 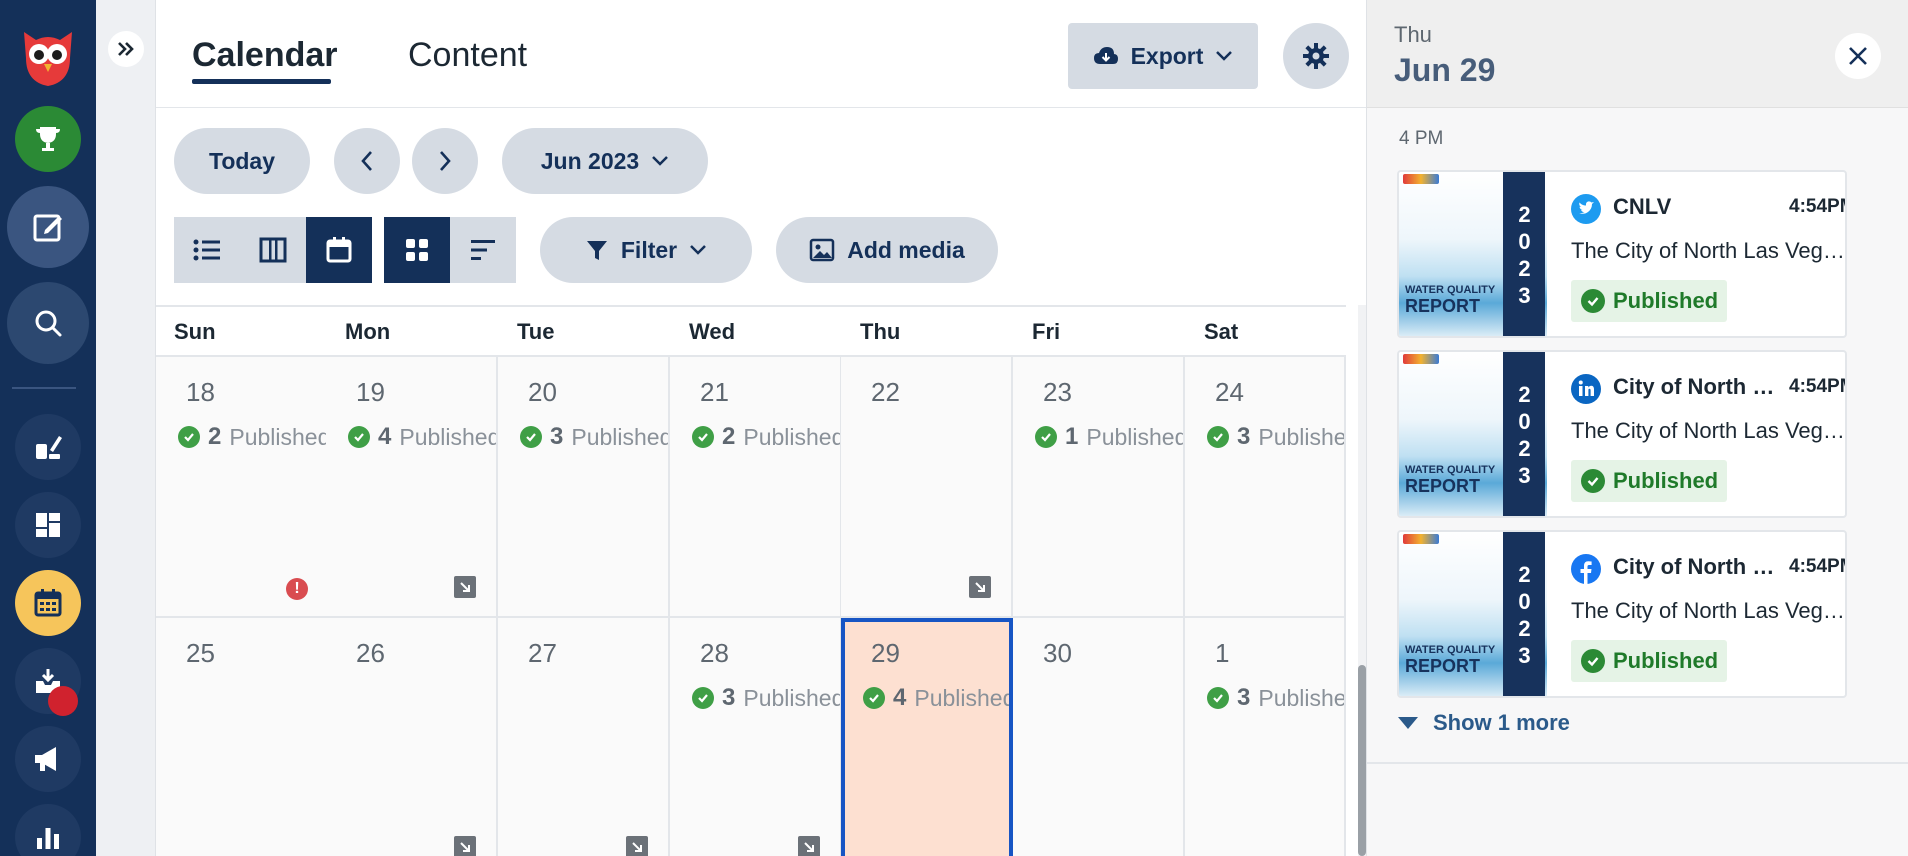 I want to click on add-media-button: Add media, so click(x=887, y=250).